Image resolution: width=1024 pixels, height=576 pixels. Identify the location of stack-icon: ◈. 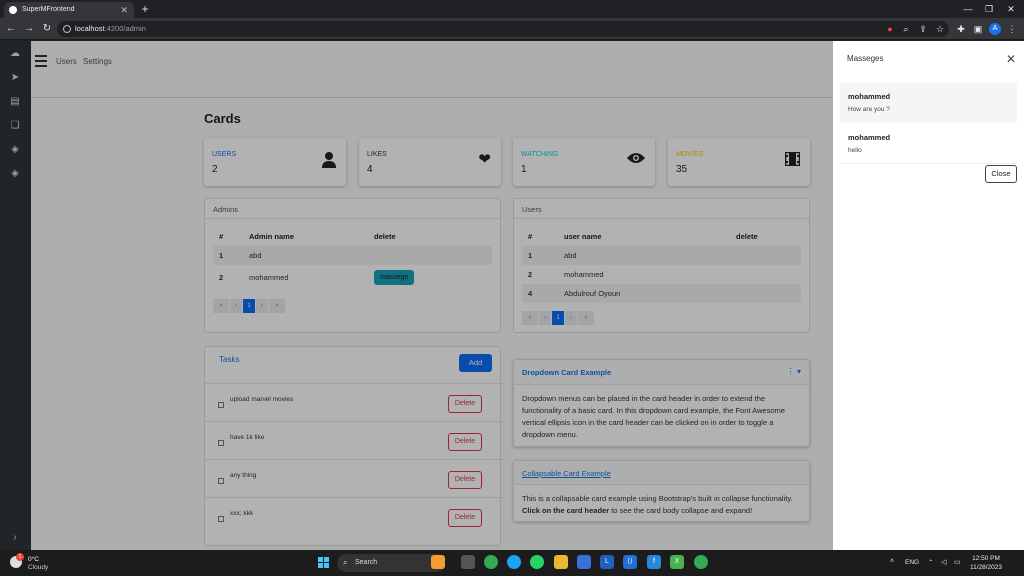
(15, 174).